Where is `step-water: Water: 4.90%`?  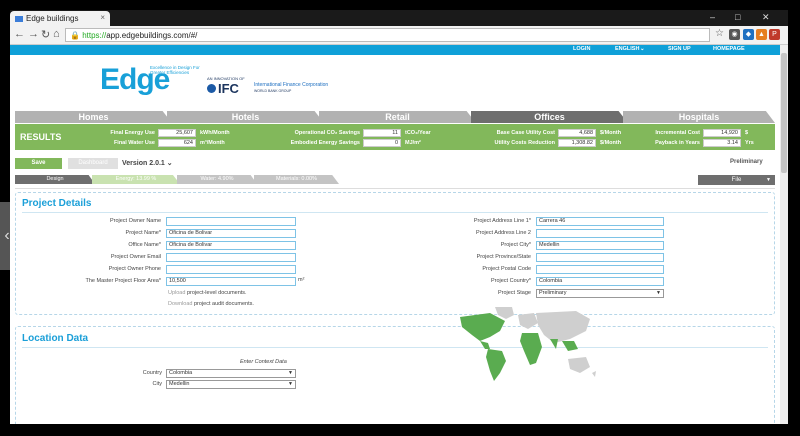
step-water: Water: 4.90% is located at coordinates (217, 179).